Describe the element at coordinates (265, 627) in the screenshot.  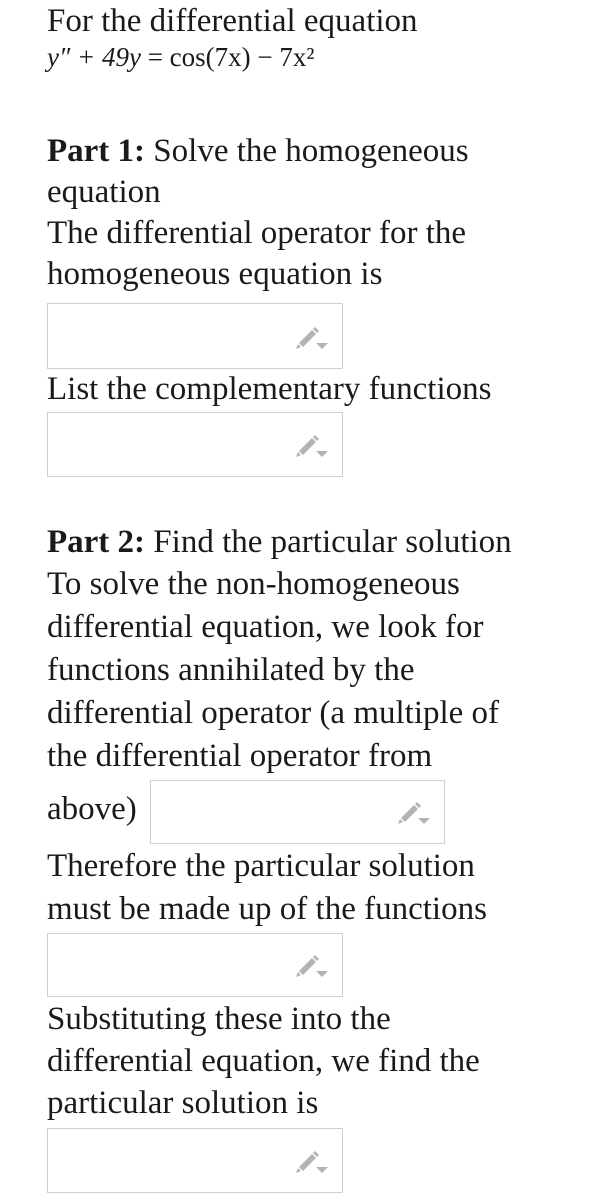
I see `part2-line: differential equation, we look for` at that location.